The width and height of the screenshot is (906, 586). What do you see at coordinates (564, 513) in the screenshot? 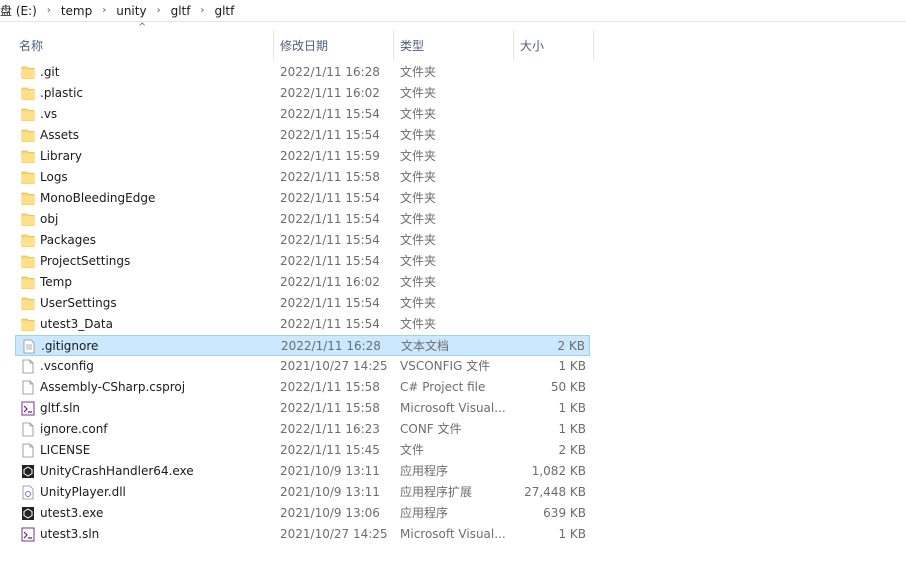
I see `file-size: 639 KB` at bounding box center [564, 513].